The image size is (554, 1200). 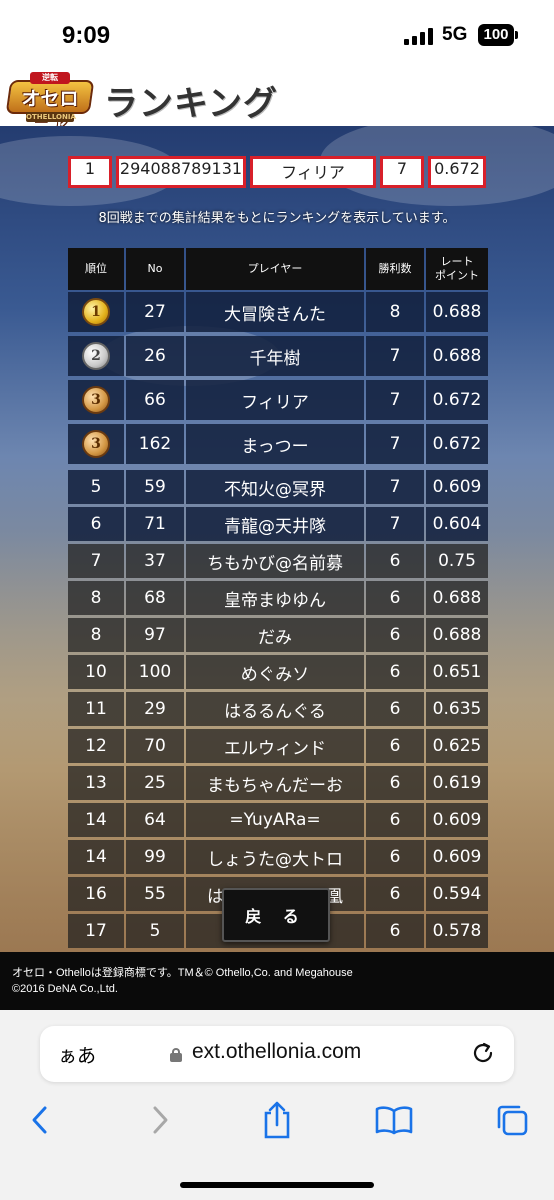 I want to click on cell-no: 37, so click(x=155, y=561).